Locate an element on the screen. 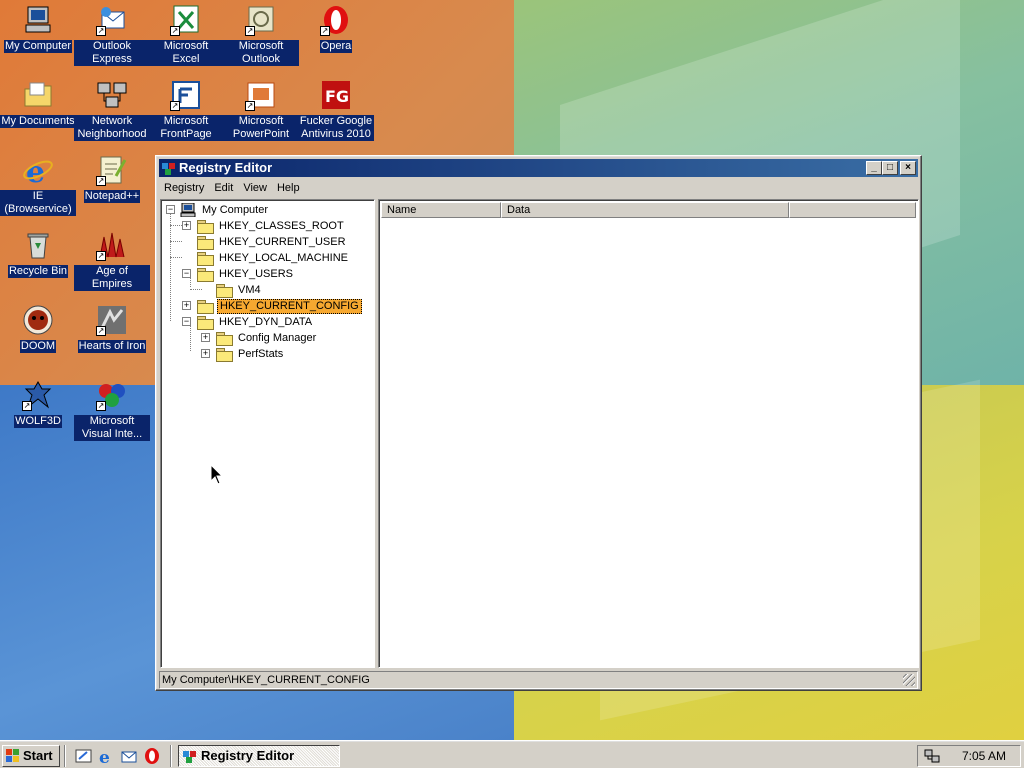 This screenshot has height=769, width=1024. tree-node-label: VM4 is located at coordinates (249, 289).